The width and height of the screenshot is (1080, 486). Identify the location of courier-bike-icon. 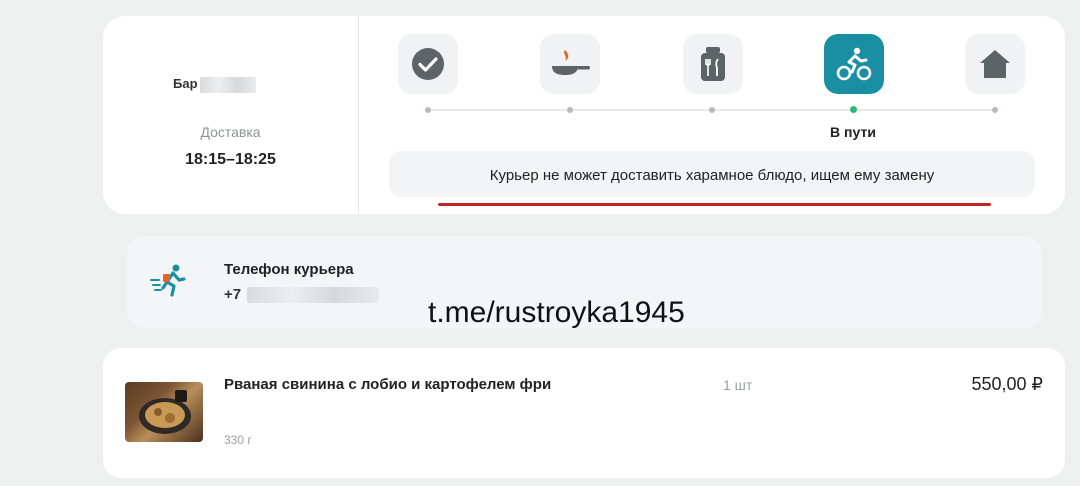
(854, 64).